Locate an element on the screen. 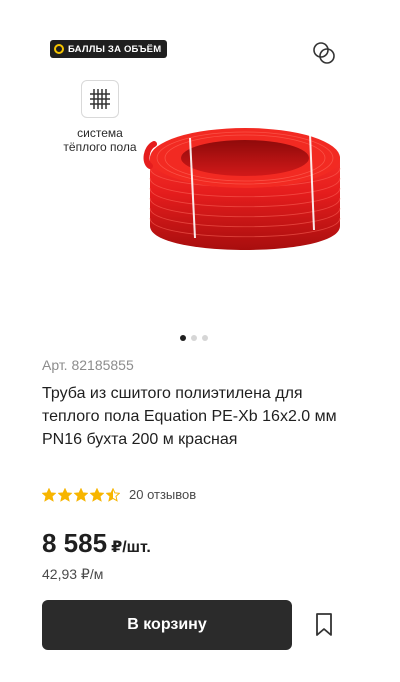 This screenshot has height=682, width=400. product-price: 8 585 ₽/шт. is located at coordinates (96, 543).